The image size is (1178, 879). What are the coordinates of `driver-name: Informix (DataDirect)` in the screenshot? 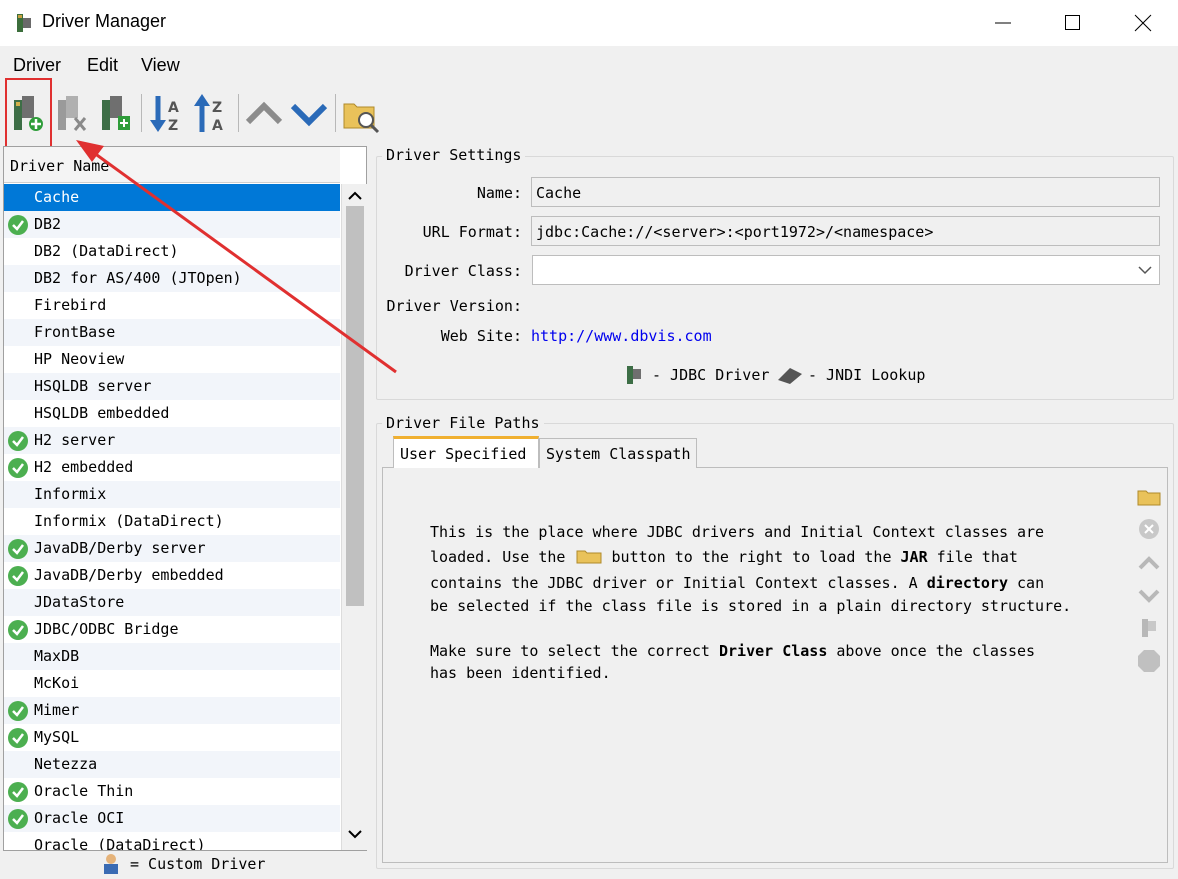 It's located at (129, 521).